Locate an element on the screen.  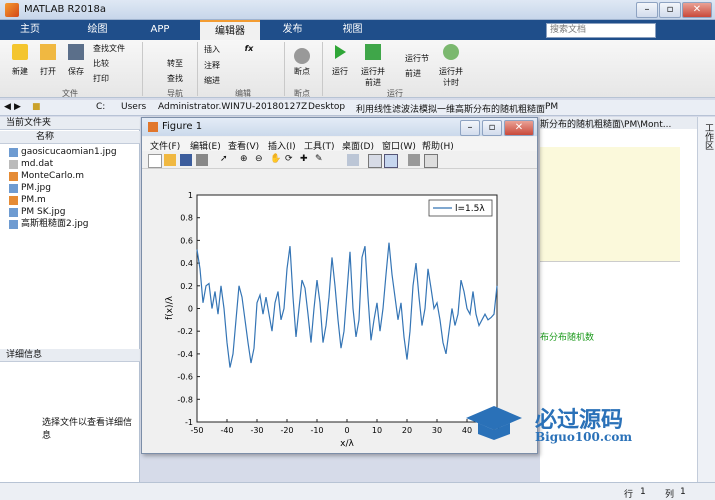
file-item: gaosicucaomian1.jpg is located at coordinates (69, 152).